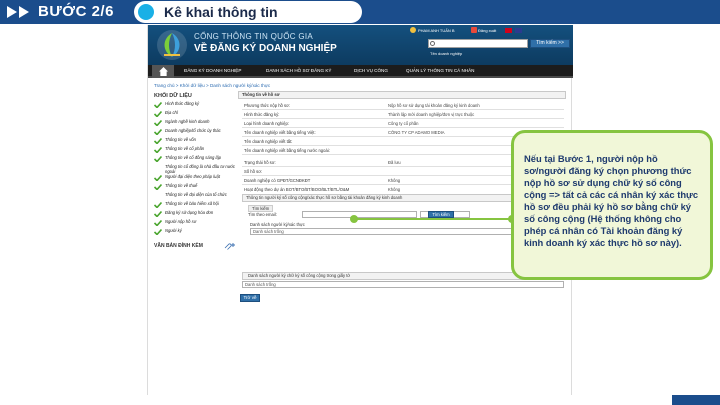 Image resolution: width=720 pixels, height=405 pixels. I want to click on sidebar-item: Thông tin về bảo hiểm xã hội, so click(195, 205).